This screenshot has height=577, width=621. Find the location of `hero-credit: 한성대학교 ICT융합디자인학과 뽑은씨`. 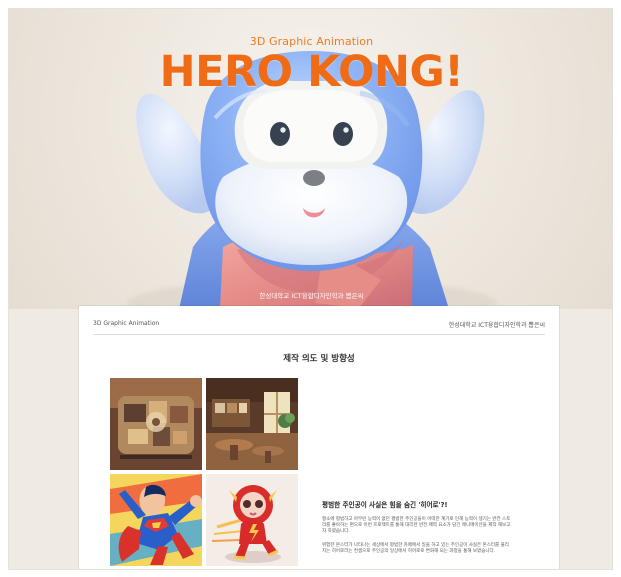

hero-credit: 한성대학교 ICT융합디자인학과 뽑은씨 is located at coordinates (311, 296).